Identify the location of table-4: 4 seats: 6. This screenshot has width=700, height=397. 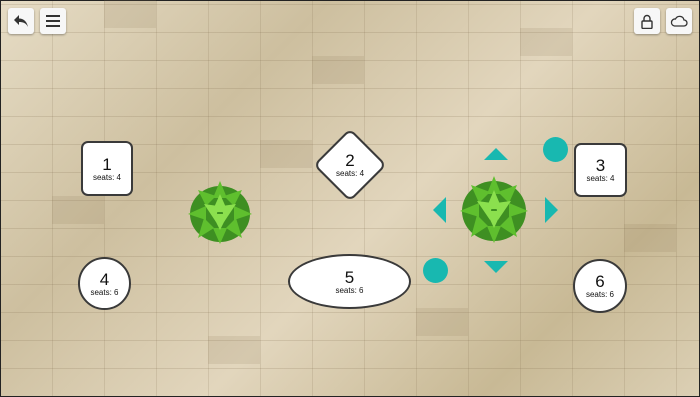
(104, 283).